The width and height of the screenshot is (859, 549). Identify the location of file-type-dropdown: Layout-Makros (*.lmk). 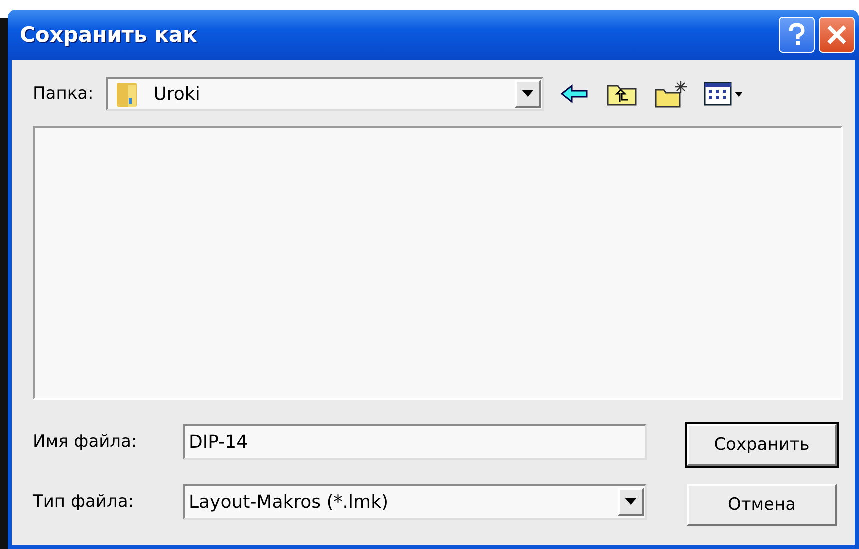
(415, 502).